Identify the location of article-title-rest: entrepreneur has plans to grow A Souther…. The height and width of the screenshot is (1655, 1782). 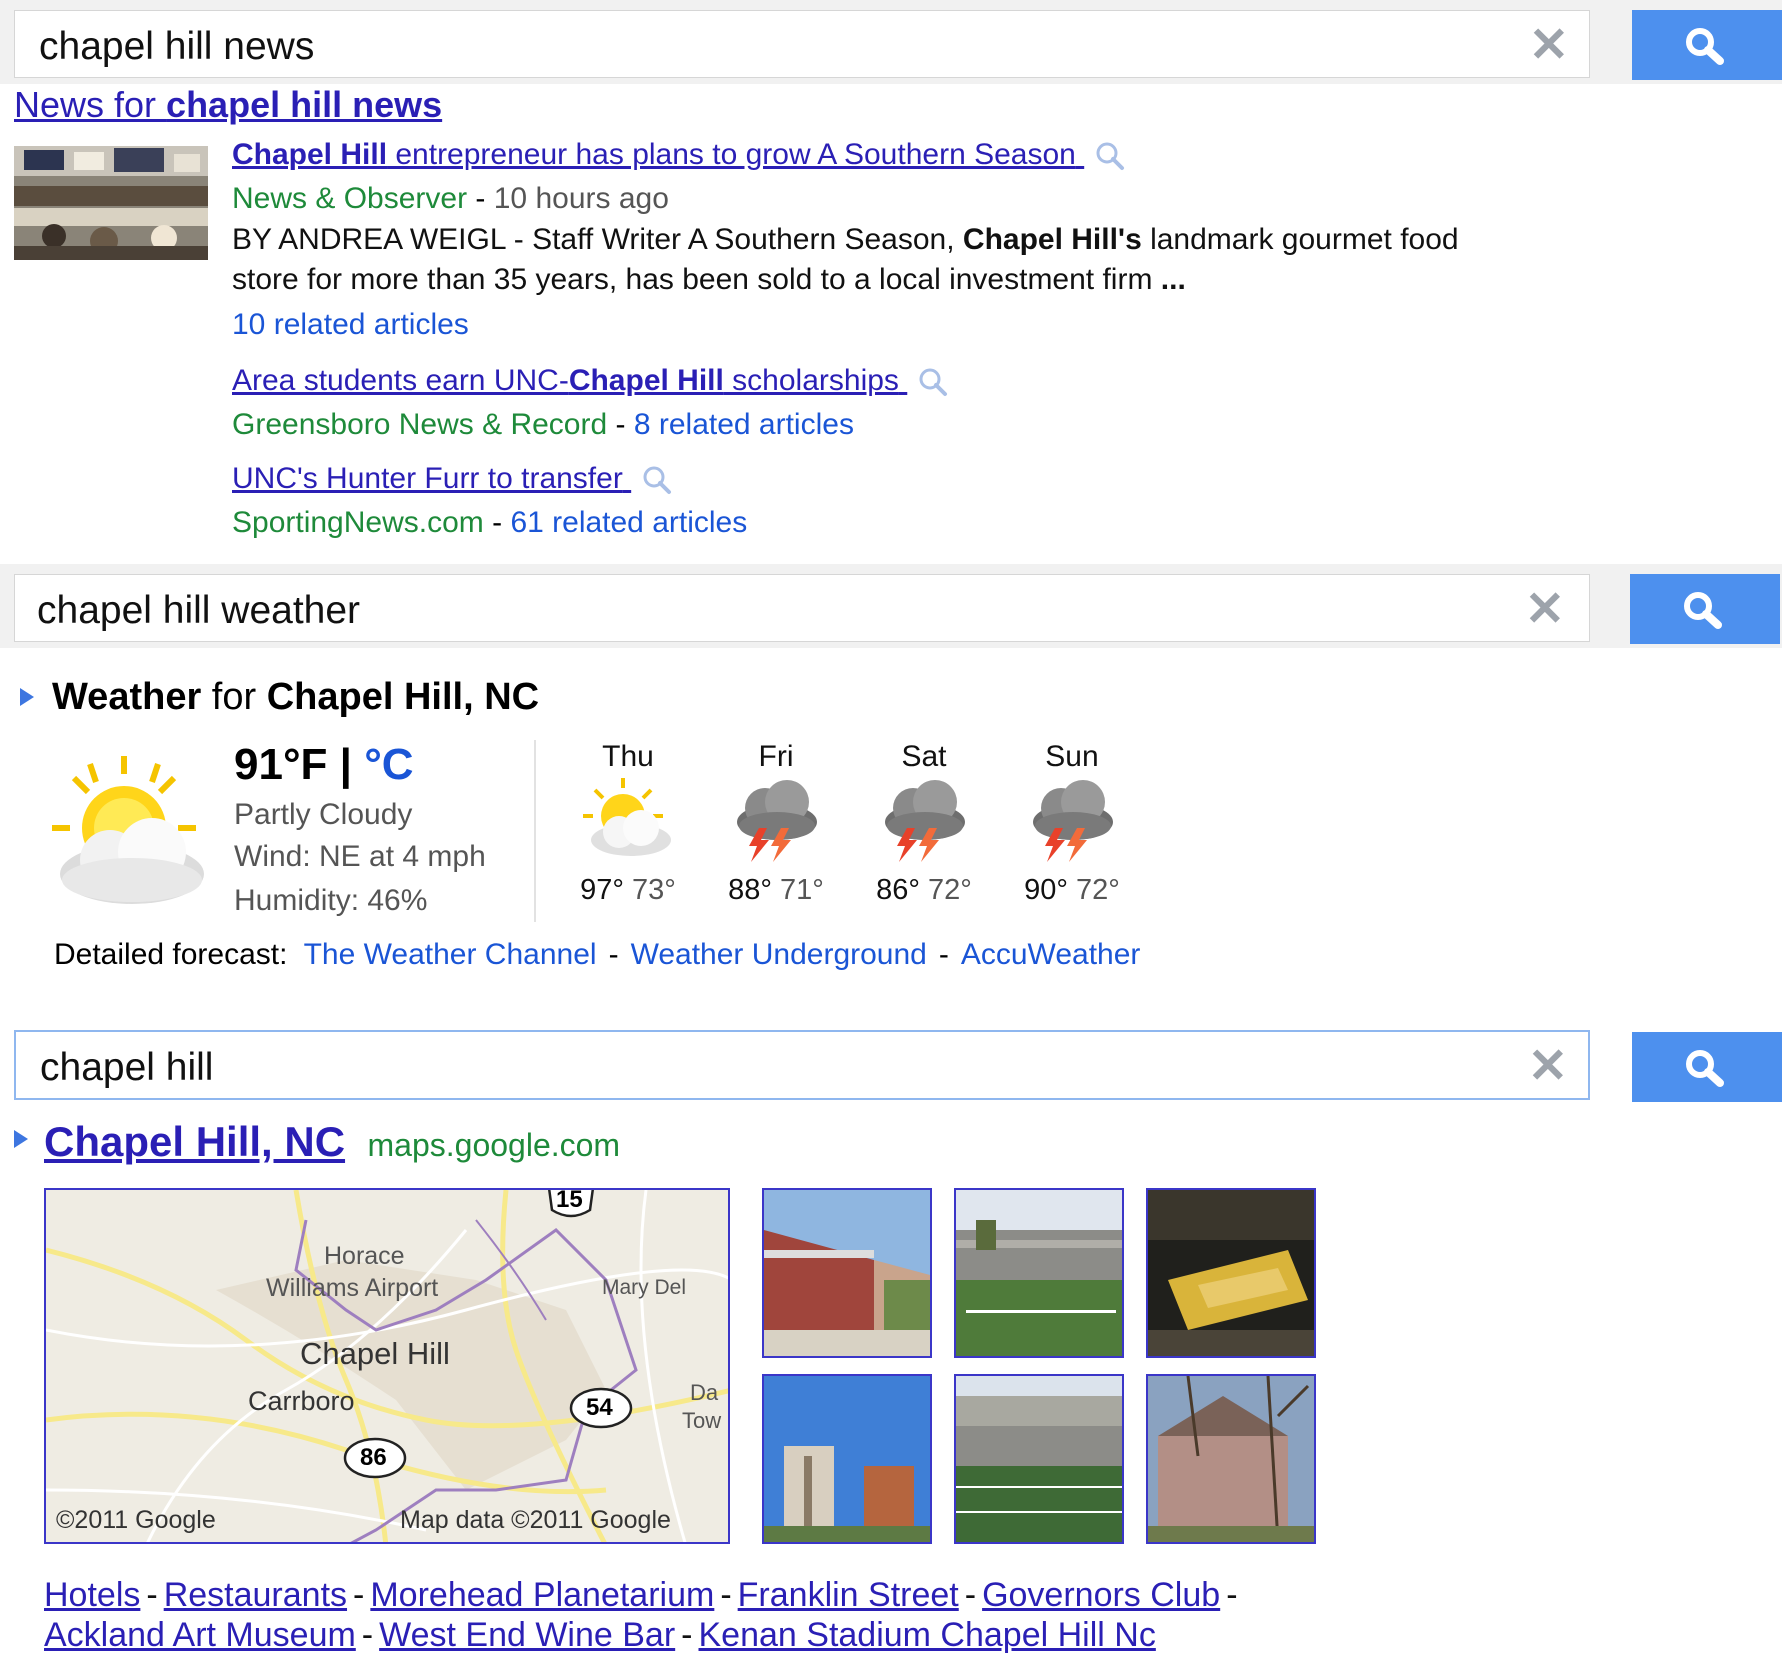
(731, 154).